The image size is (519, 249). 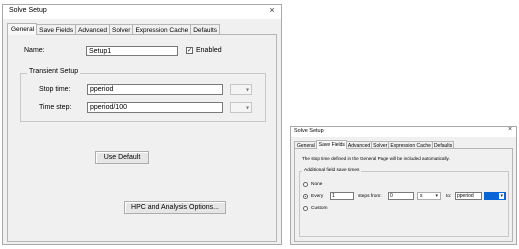 I want to click on custom-label: Custom, so click(x=319, y=208).